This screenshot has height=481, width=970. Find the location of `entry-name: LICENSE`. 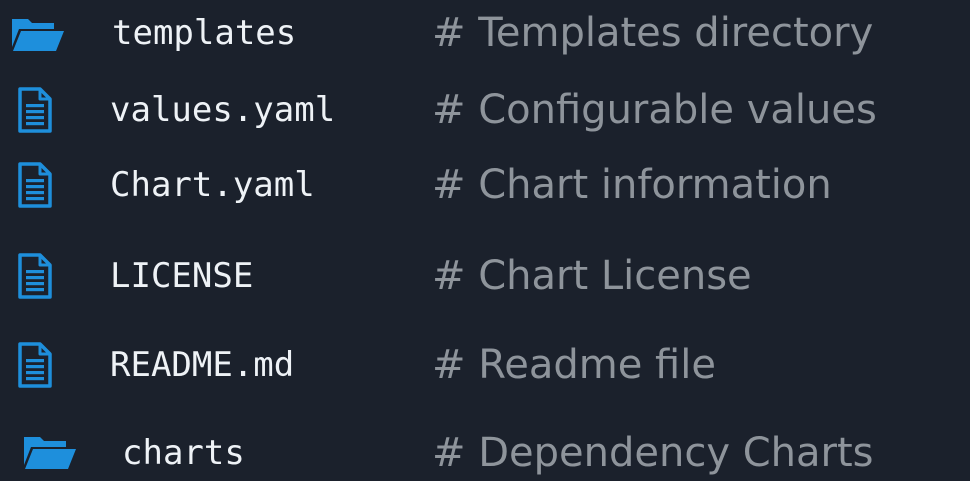

entry-name: LICENSE is located at coordinates (182, 276).